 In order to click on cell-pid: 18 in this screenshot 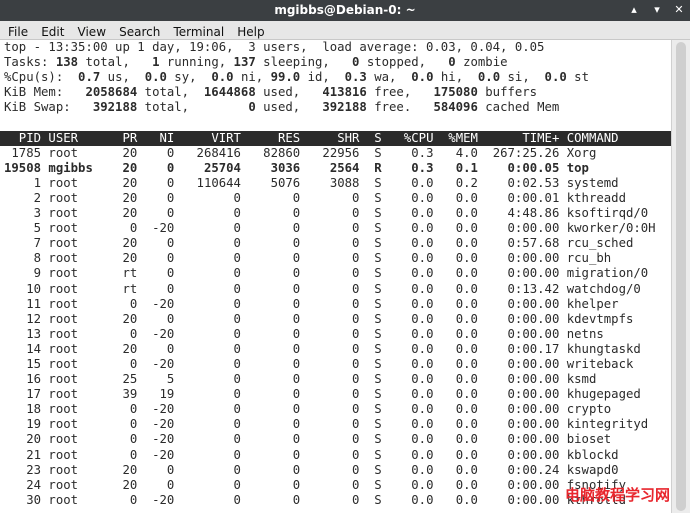, I will do `click(23, 409)`.